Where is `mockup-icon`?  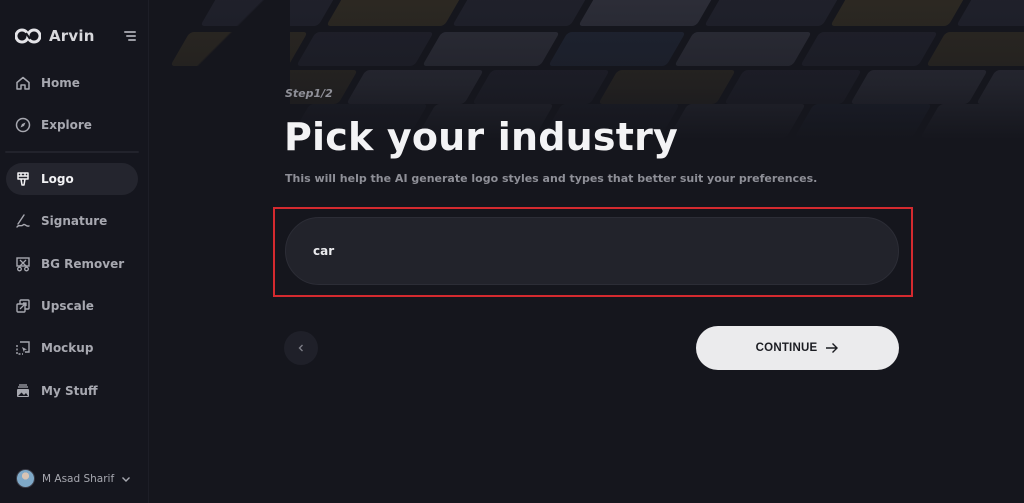 mockup-icon is located at coordinates (23, 348).